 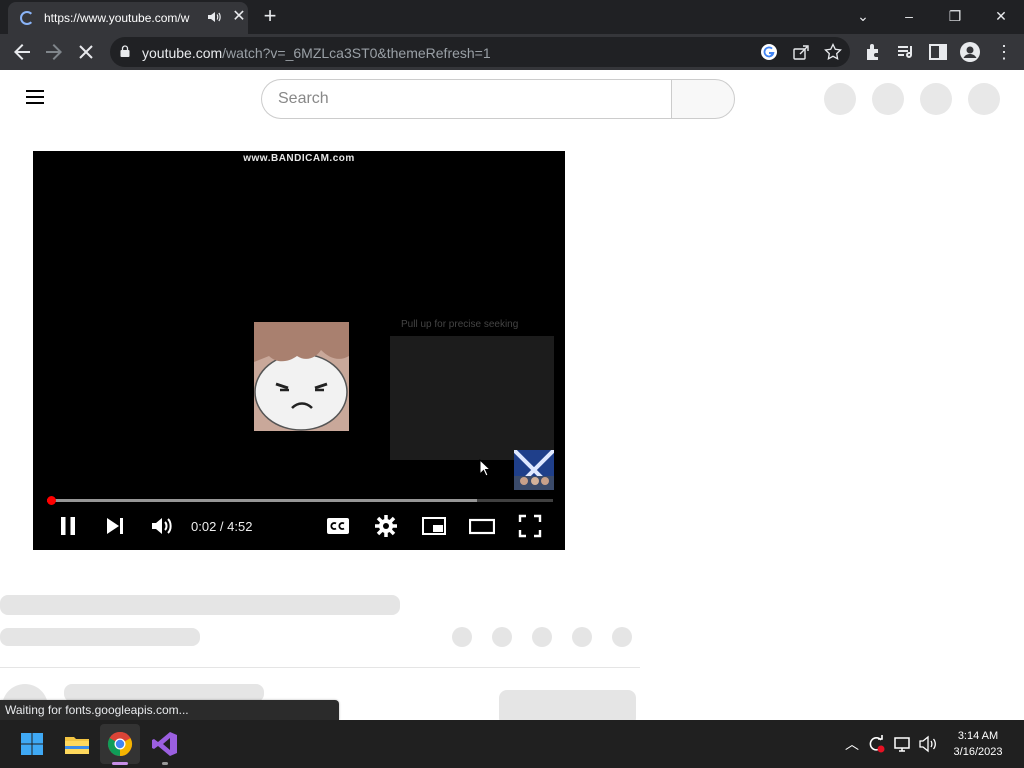 I want to click on search-button, so click(x=703, y=99).